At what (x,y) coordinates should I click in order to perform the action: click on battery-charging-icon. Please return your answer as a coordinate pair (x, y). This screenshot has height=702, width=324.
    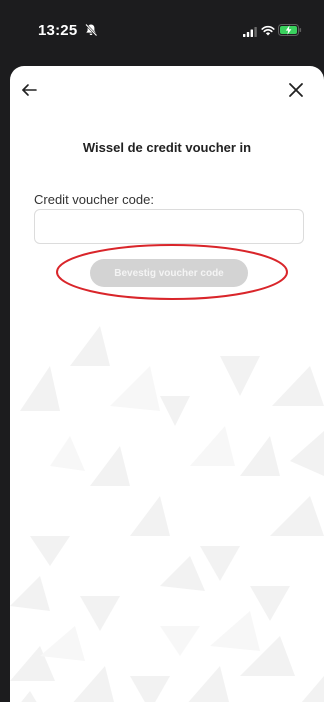
    Looking at the image, I should click on (290, 30).